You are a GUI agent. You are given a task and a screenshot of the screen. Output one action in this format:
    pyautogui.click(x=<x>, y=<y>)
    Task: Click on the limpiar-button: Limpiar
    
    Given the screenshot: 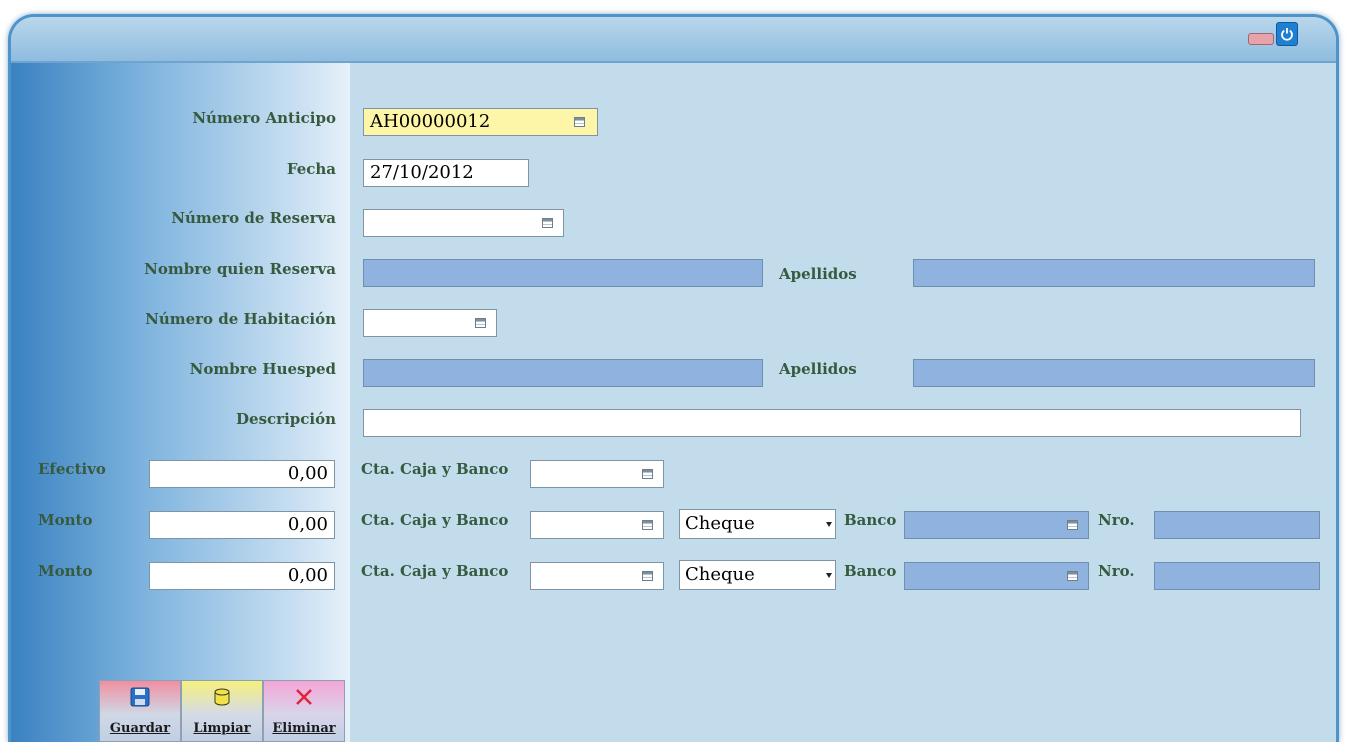 What is the action you would take?
    pyautogui.click(x=222, y=711)
    